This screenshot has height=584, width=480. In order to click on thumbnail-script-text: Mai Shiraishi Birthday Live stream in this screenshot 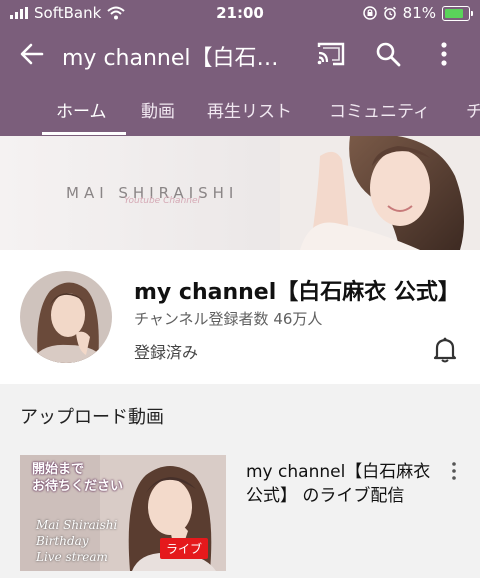, I will do `click(76, 541)`.